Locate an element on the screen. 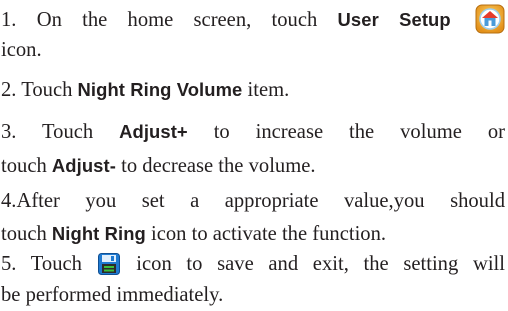 Image resolution: width=508 pixels, height=311 pixels. user-setup-home-icon is located at coordinates (490, 19).